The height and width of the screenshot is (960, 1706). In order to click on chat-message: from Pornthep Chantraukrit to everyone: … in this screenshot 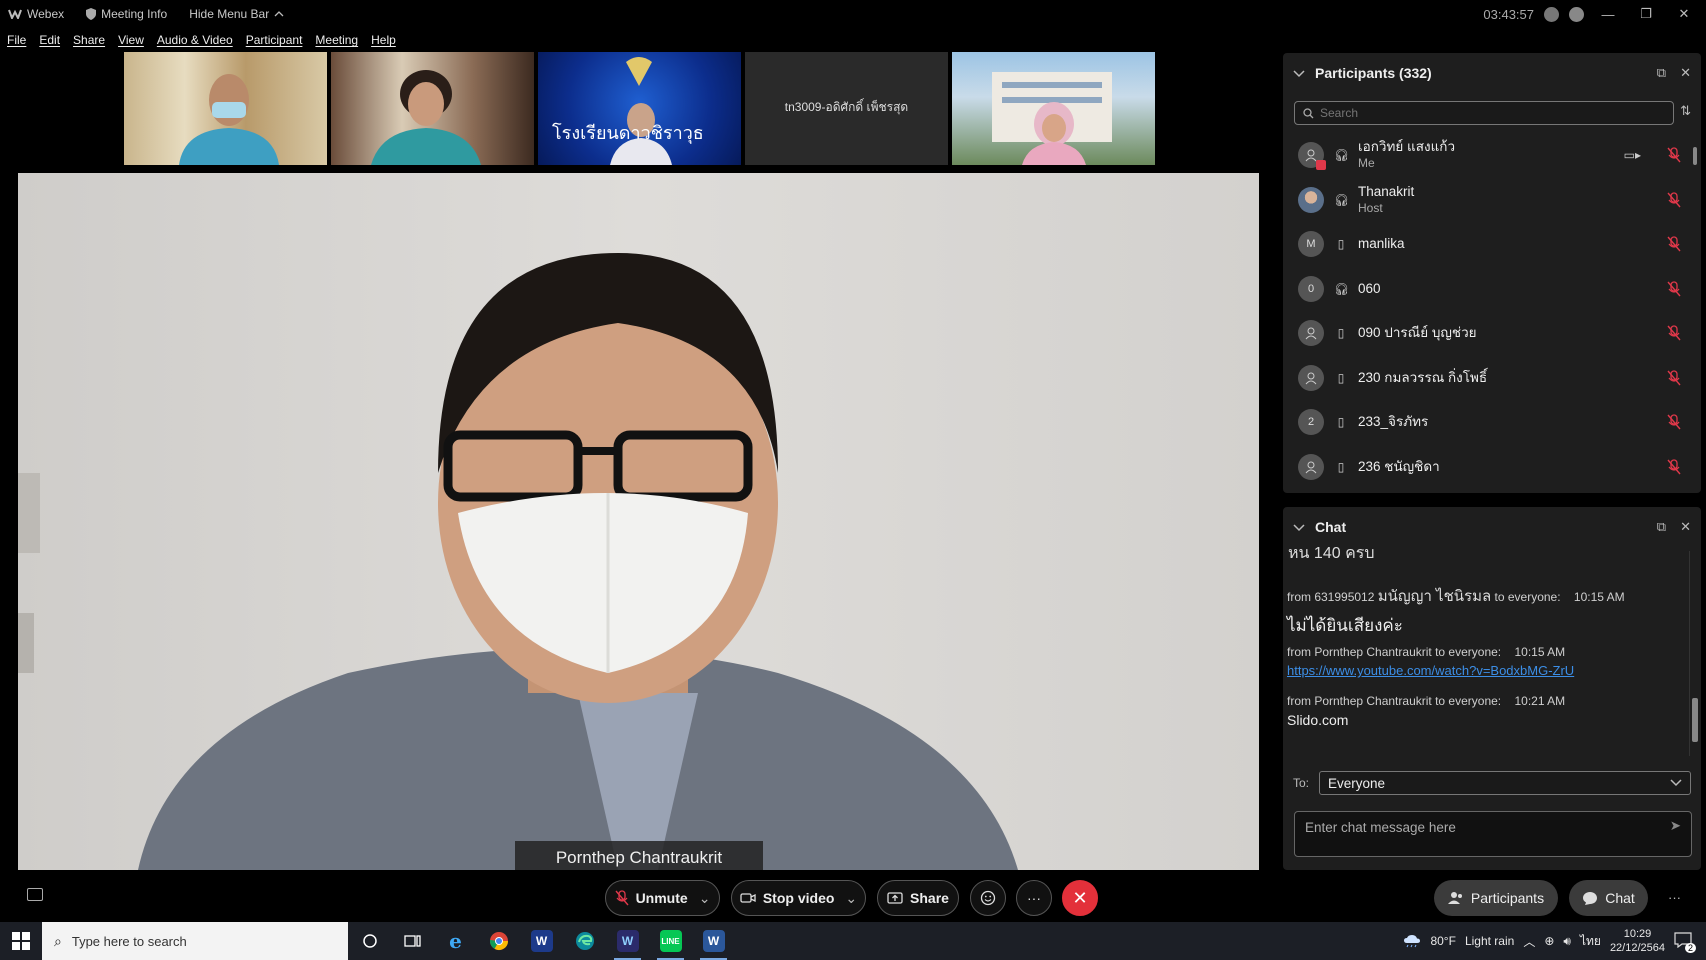, I will do `click(1426, 711)`.